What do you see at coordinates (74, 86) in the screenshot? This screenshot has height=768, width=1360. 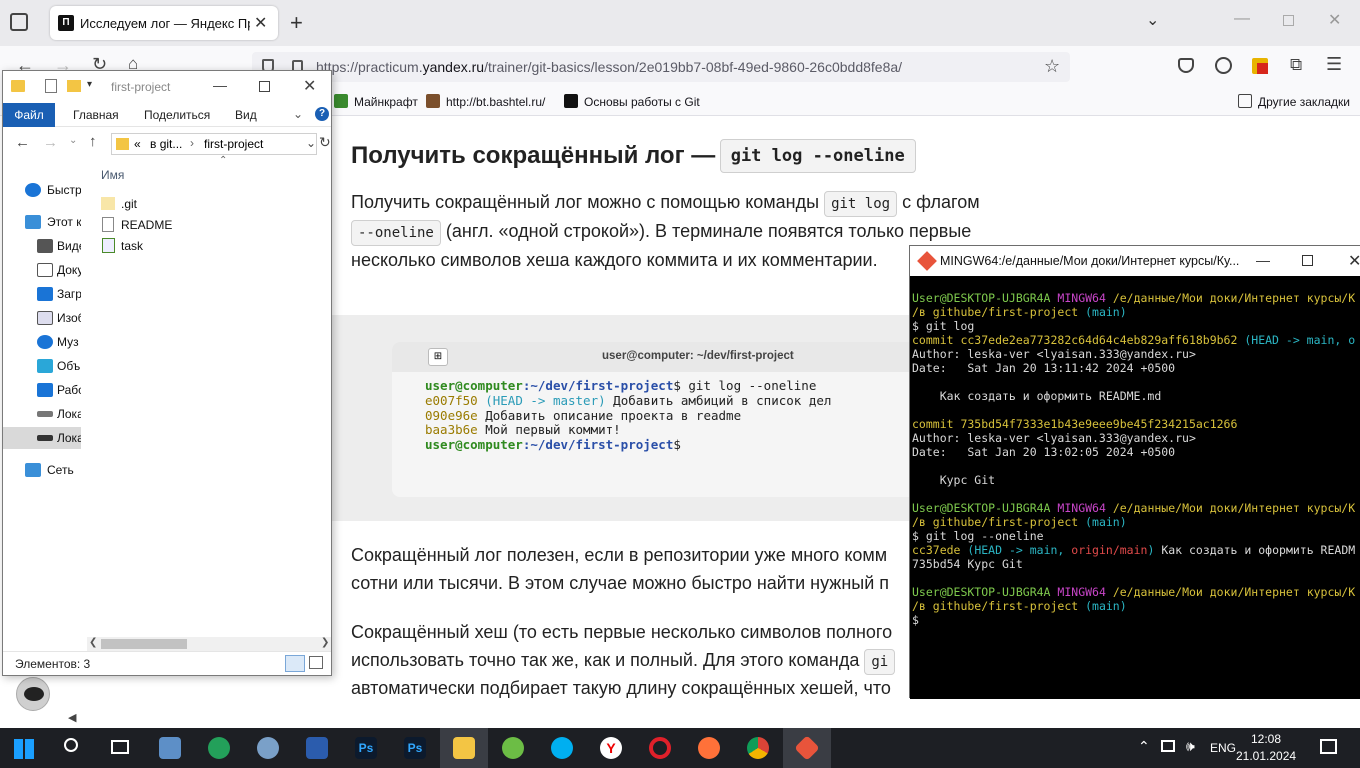 I see `new-folder-icon` at bounding box center [74, 86].